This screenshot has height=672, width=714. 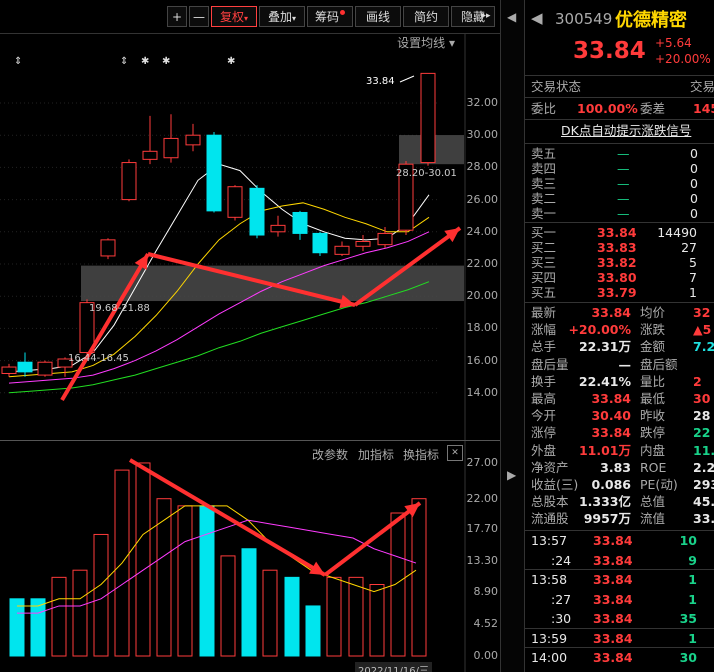 What do you see at coordinates (703, 467) in the screenshot?
I see `stat-value: 2.2` at bounding box center [703, 467].